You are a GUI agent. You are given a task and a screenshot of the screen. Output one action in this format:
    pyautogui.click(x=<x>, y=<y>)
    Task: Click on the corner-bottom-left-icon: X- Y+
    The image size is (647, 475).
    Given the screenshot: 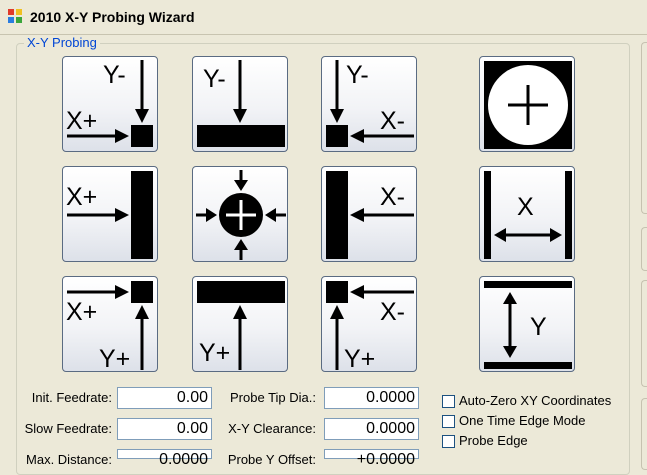 What is the action you would take?
    pyautogui.click(x=370, y=327)
    